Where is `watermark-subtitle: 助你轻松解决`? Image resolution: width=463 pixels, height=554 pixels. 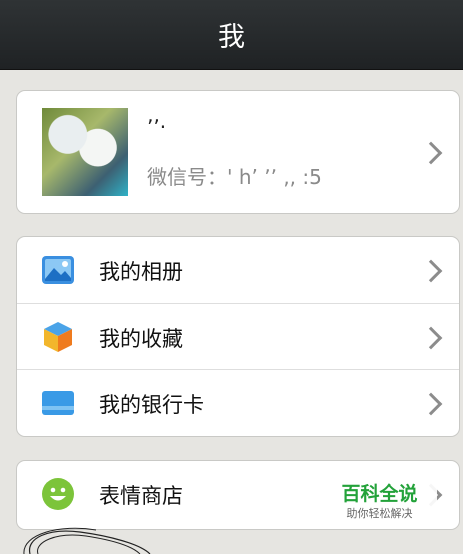 watermark-subtitle: 助你轻松解决 is located at coordinates (379, 513).